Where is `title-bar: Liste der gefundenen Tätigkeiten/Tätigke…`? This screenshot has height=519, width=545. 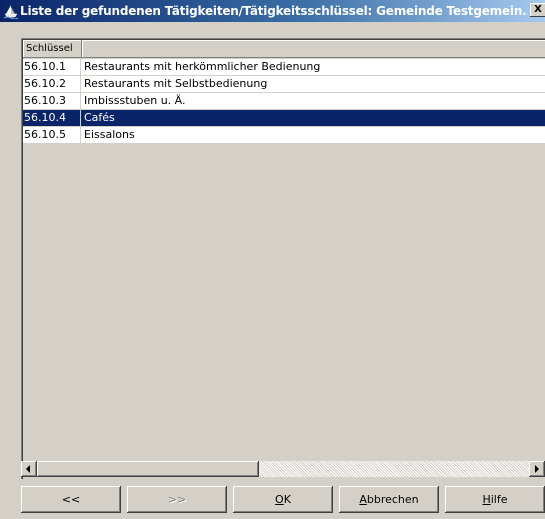
title-bar: Liste der gefundenen Tätigkeiten/Tätigke… is located at coordinates (272, 11).